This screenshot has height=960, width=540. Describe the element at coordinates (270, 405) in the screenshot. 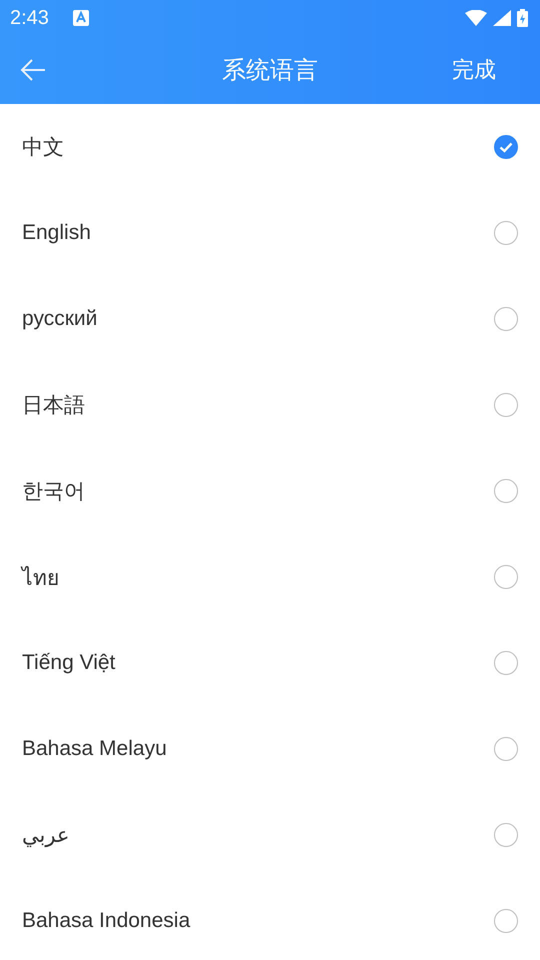

I see `language-option: 日本語` at that location.